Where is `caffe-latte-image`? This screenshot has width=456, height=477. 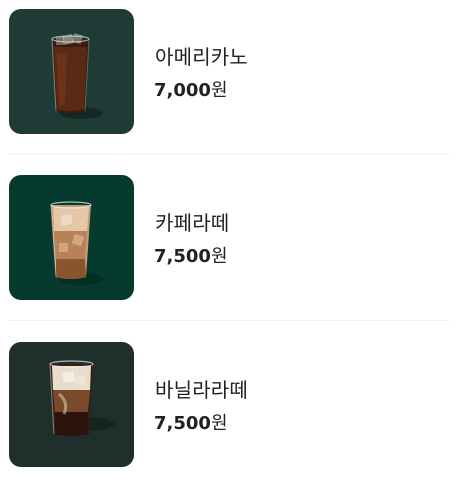 caffe-latte-image is located at coordinates (71, 237).